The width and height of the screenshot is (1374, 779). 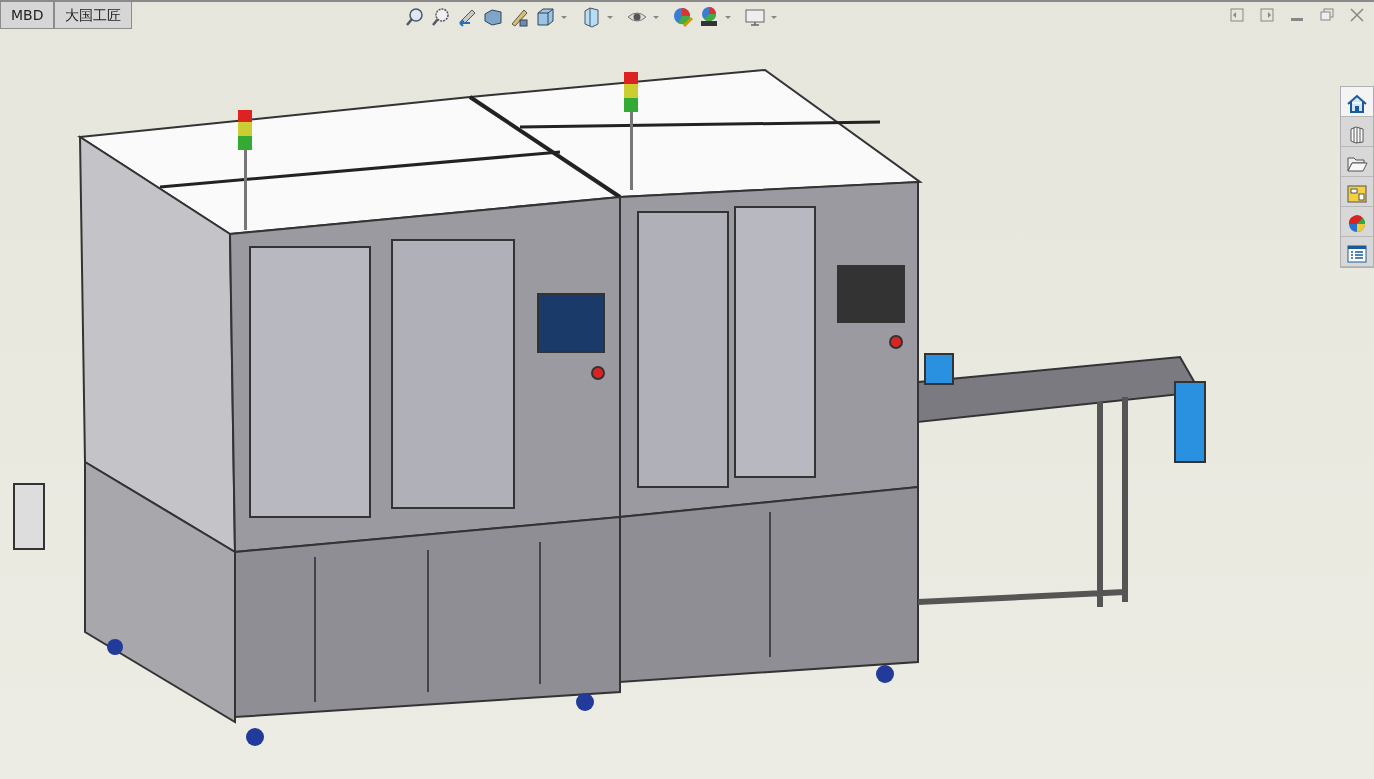 I want to click on tab: MBD, so click(x=27, y=15).